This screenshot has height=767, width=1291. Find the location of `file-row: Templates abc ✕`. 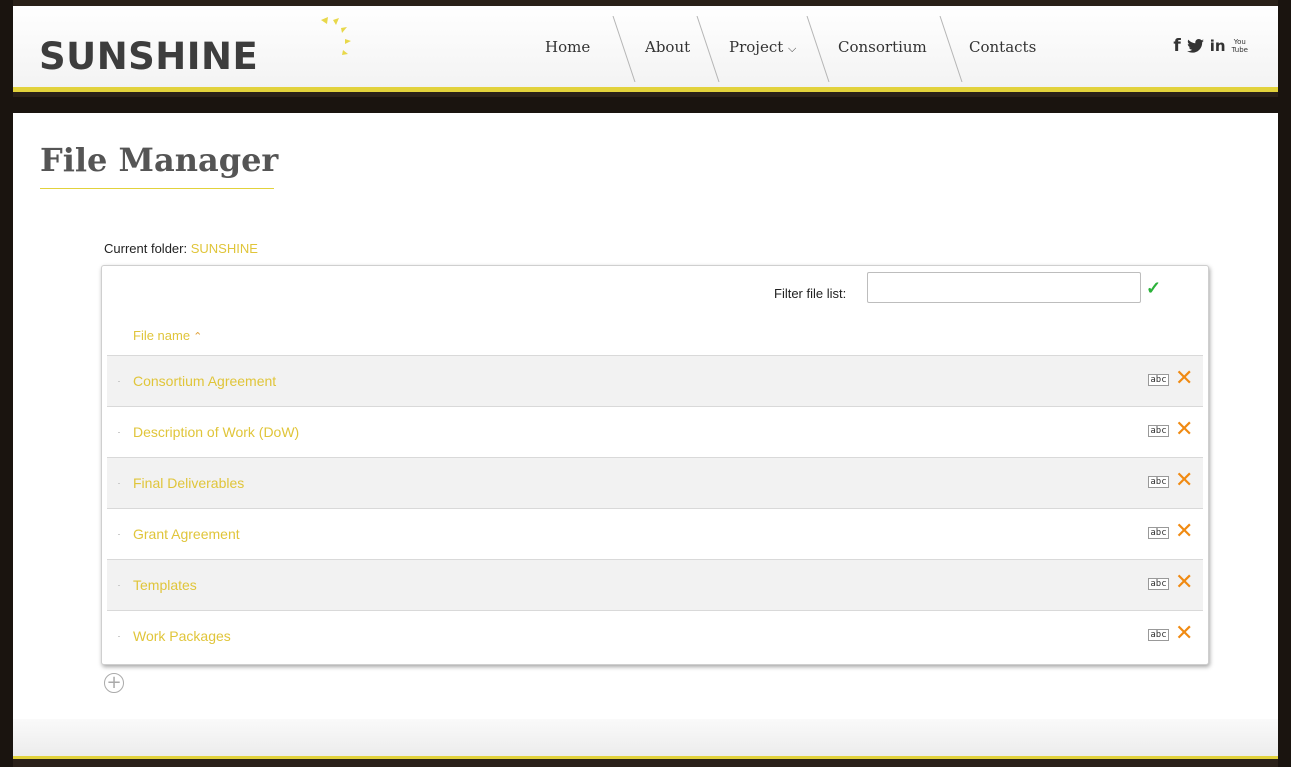

file-row: Templates abc ✕ is located at coordinates (655, 584).